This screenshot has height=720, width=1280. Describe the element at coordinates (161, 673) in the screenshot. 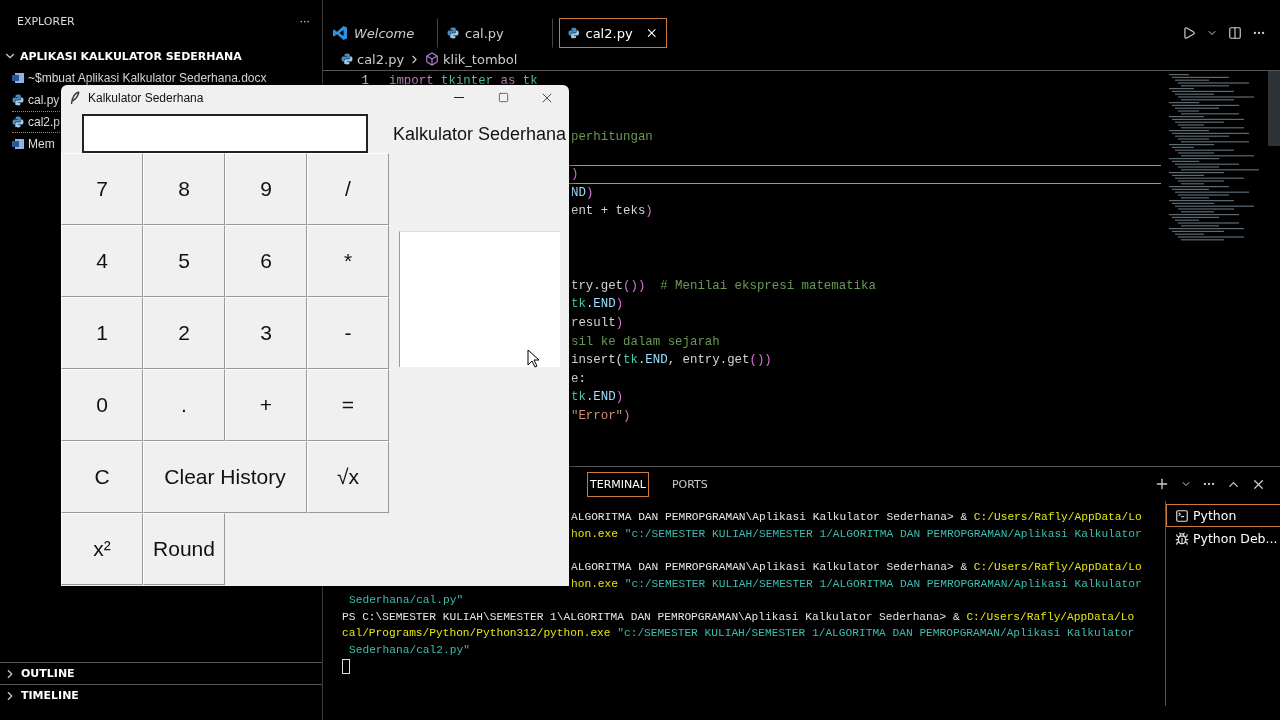

I see `section-header: OUTLINE` at that location.